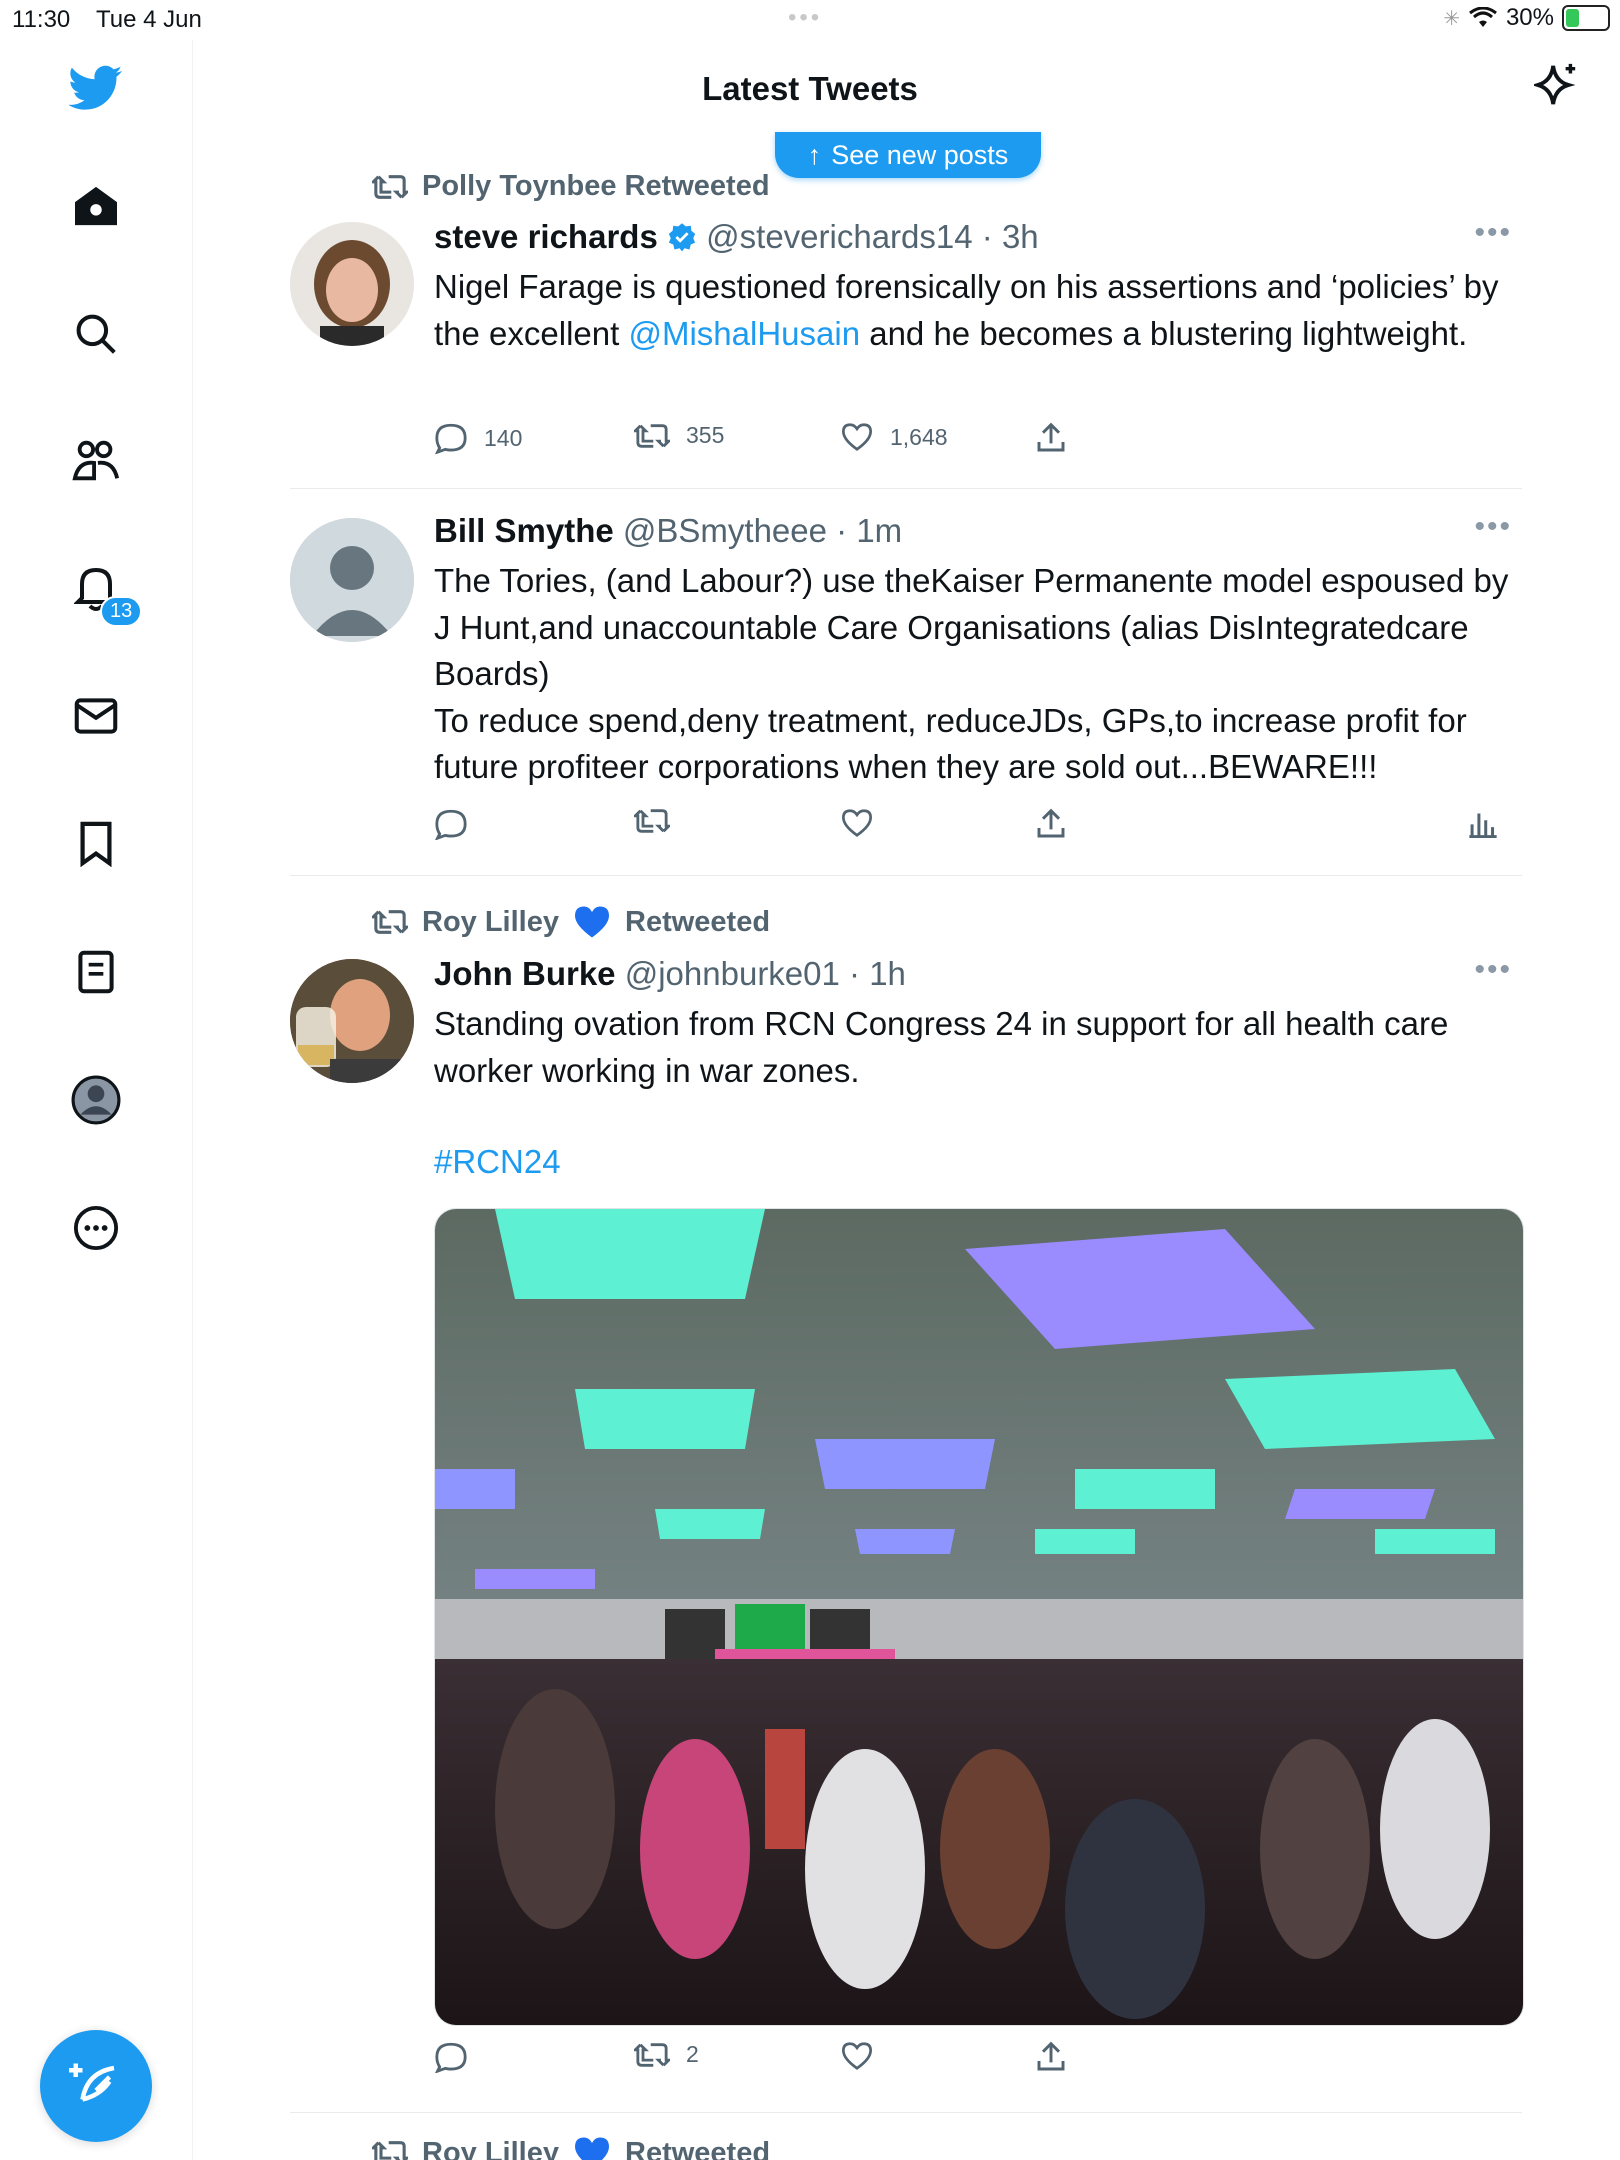  What do you see at coordinates (1557, 85) in the screenshot?
I see `sparkle-icon` at bounding box center [1557, 85].